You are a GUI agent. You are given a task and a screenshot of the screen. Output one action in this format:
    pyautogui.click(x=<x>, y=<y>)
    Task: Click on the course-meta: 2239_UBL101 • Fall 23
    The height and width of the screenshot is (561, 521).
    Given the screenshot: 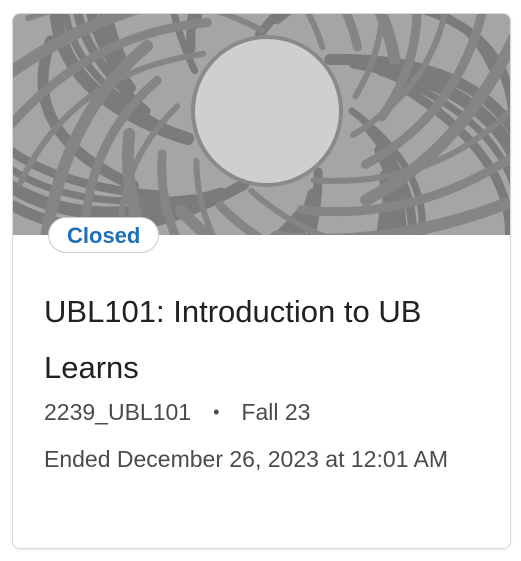 What is the action you would take?
    pyautogui.click(x=177, y=413)
    